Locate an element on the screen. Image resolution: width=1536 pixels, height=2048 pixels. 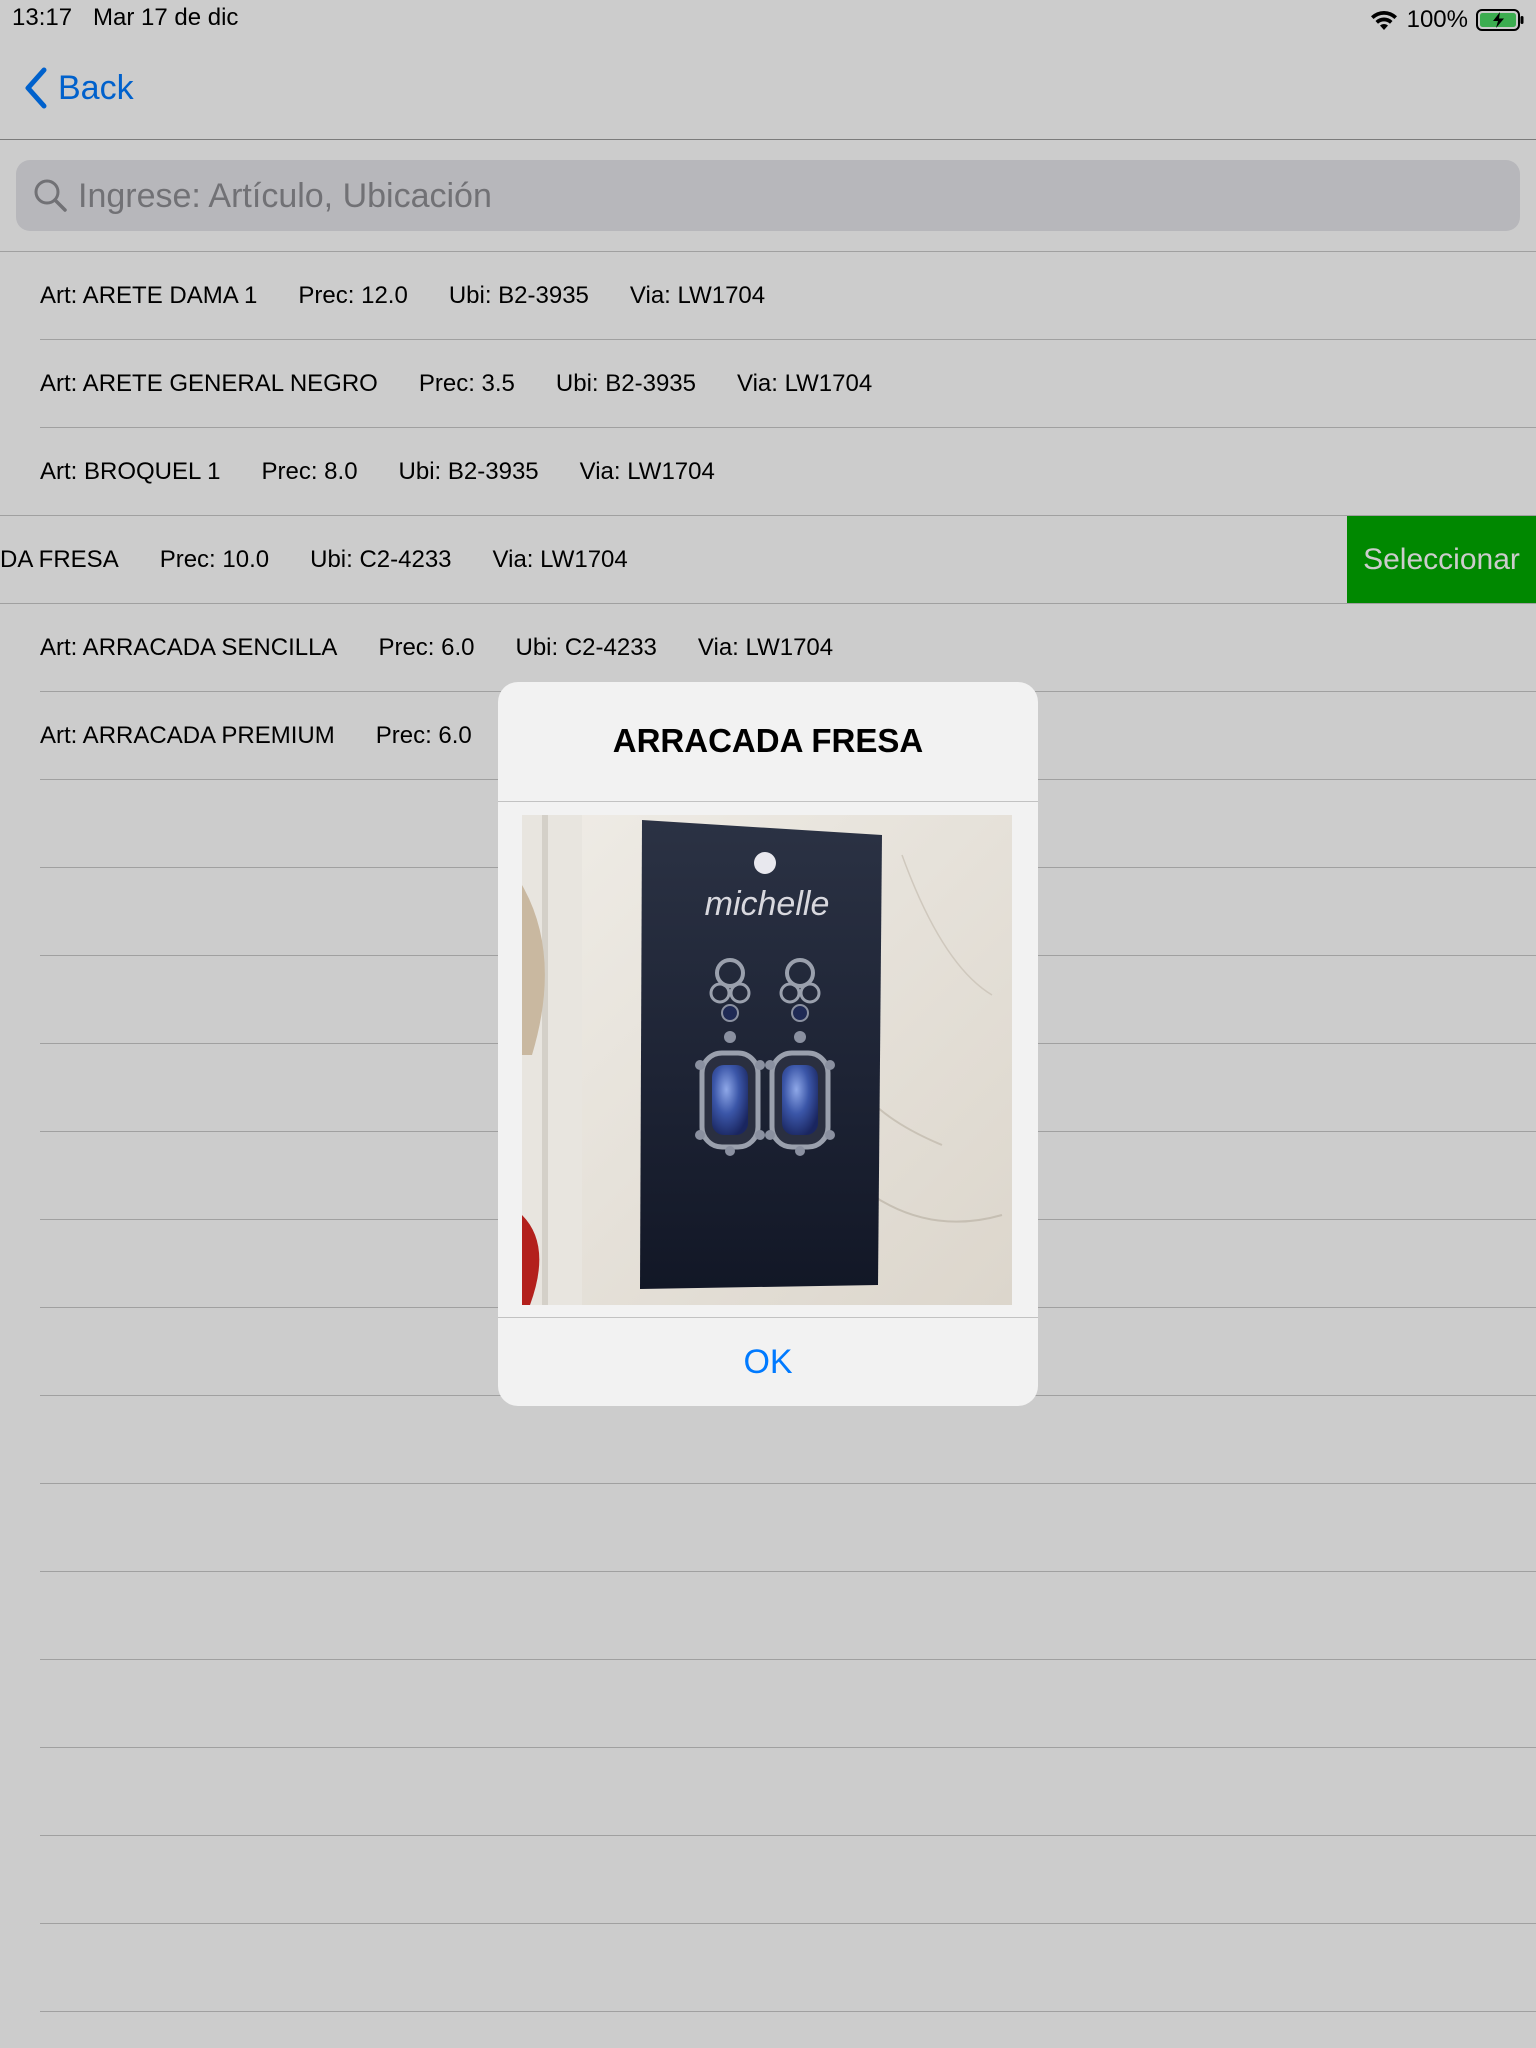
product-image: michelle is located at coordinates (767, 1060).